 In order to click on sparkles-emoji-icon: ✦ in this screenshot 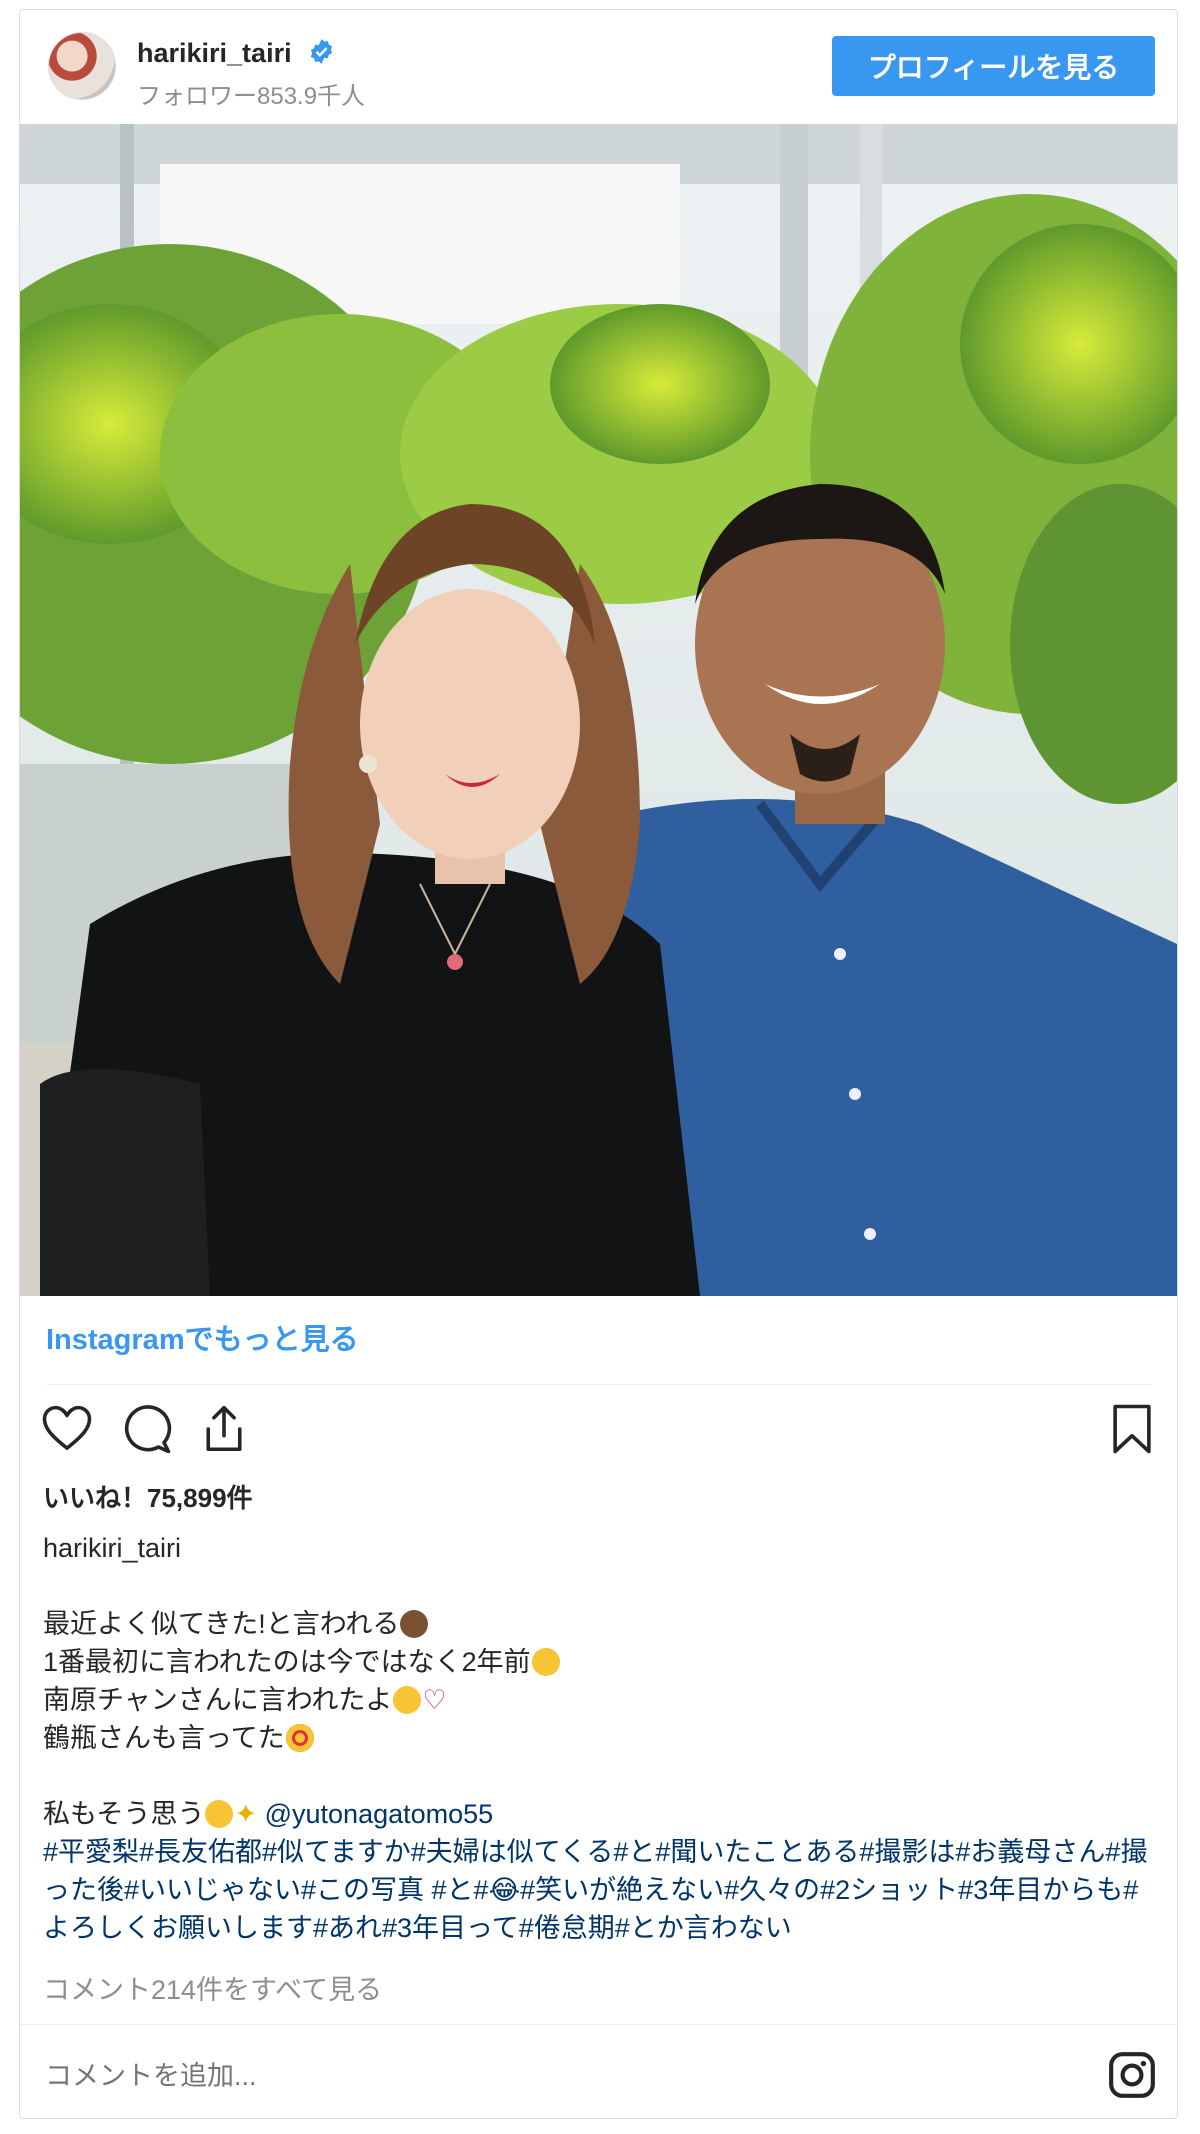, I will do `click(246, 1814)`.